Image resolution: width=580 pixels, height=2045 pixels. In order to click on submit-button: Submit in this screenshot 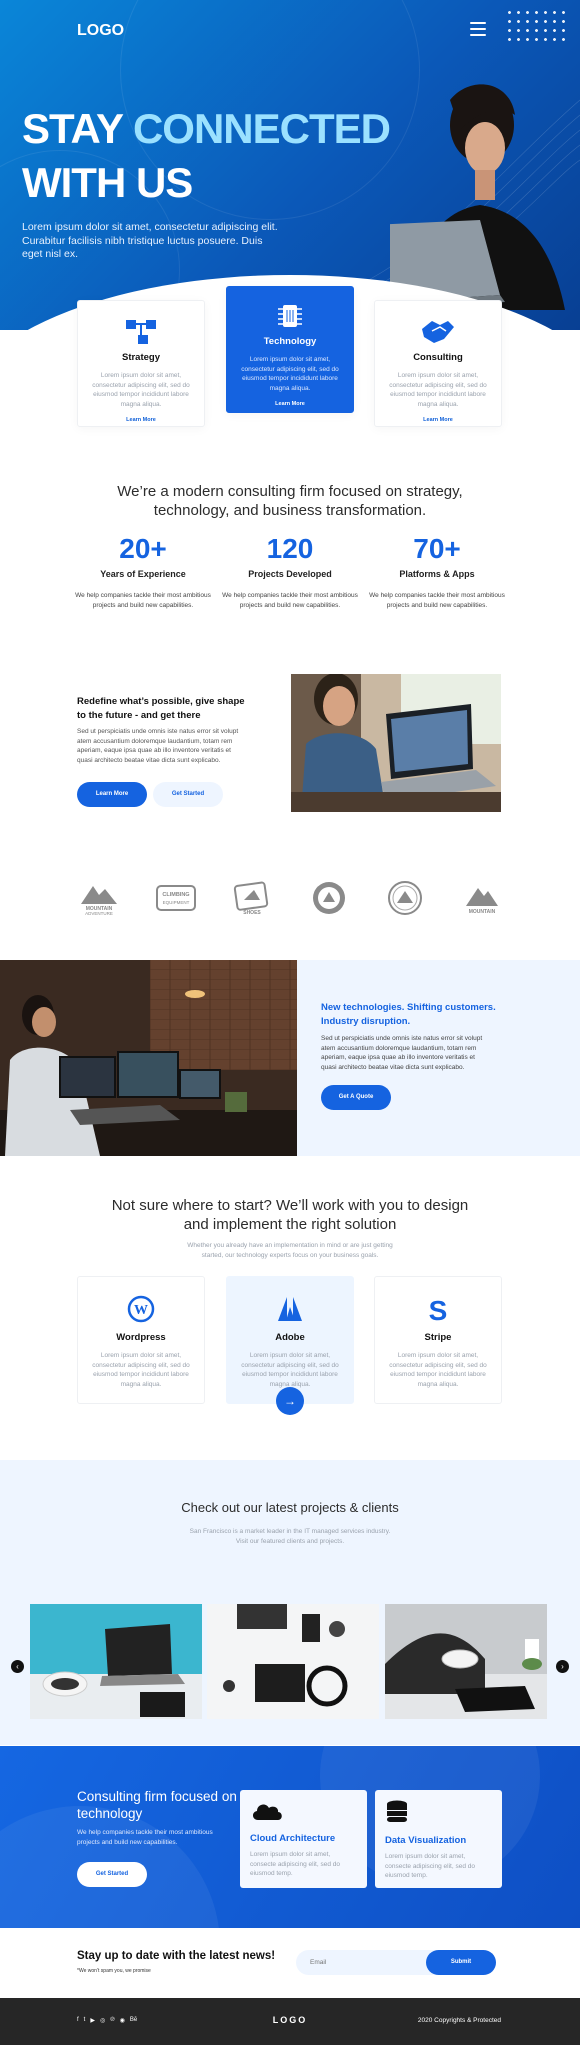, I will do `click(461, 1962)`.